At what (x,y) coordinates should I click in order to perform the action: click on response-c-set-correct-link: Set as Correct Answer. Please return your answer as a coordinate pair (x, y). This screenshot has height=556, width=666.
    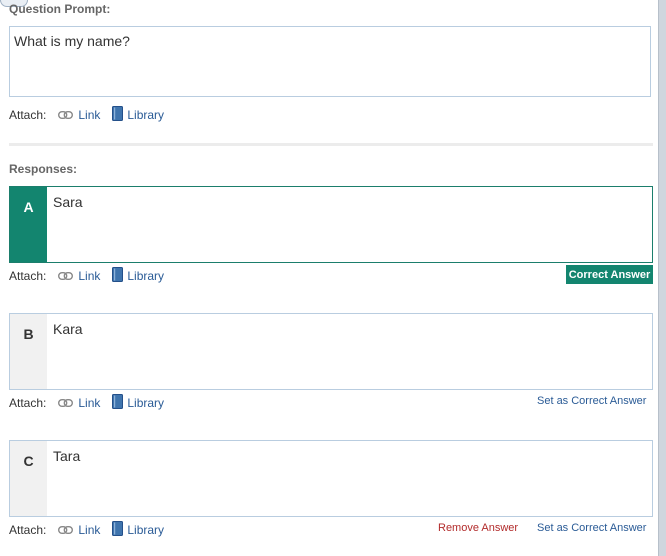
    Looking at the image, I should click on (591, 528).